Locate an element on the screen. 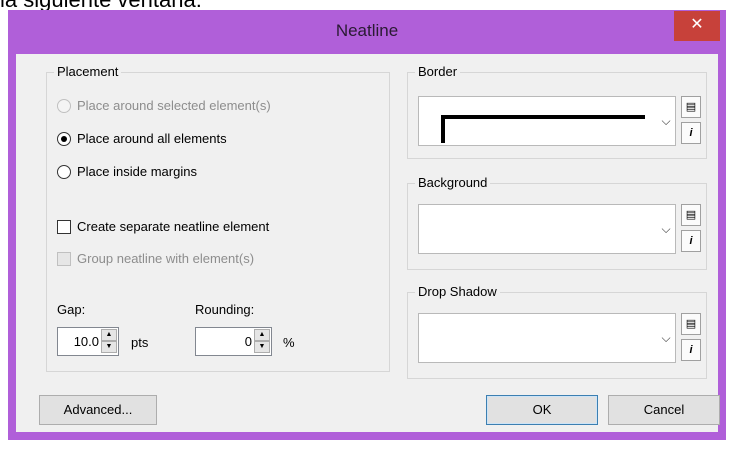 The height and width of the screenshot is (449, 735). rounding-spinbox: 0 ▲ ▼ is located at coordinates (233, 341).